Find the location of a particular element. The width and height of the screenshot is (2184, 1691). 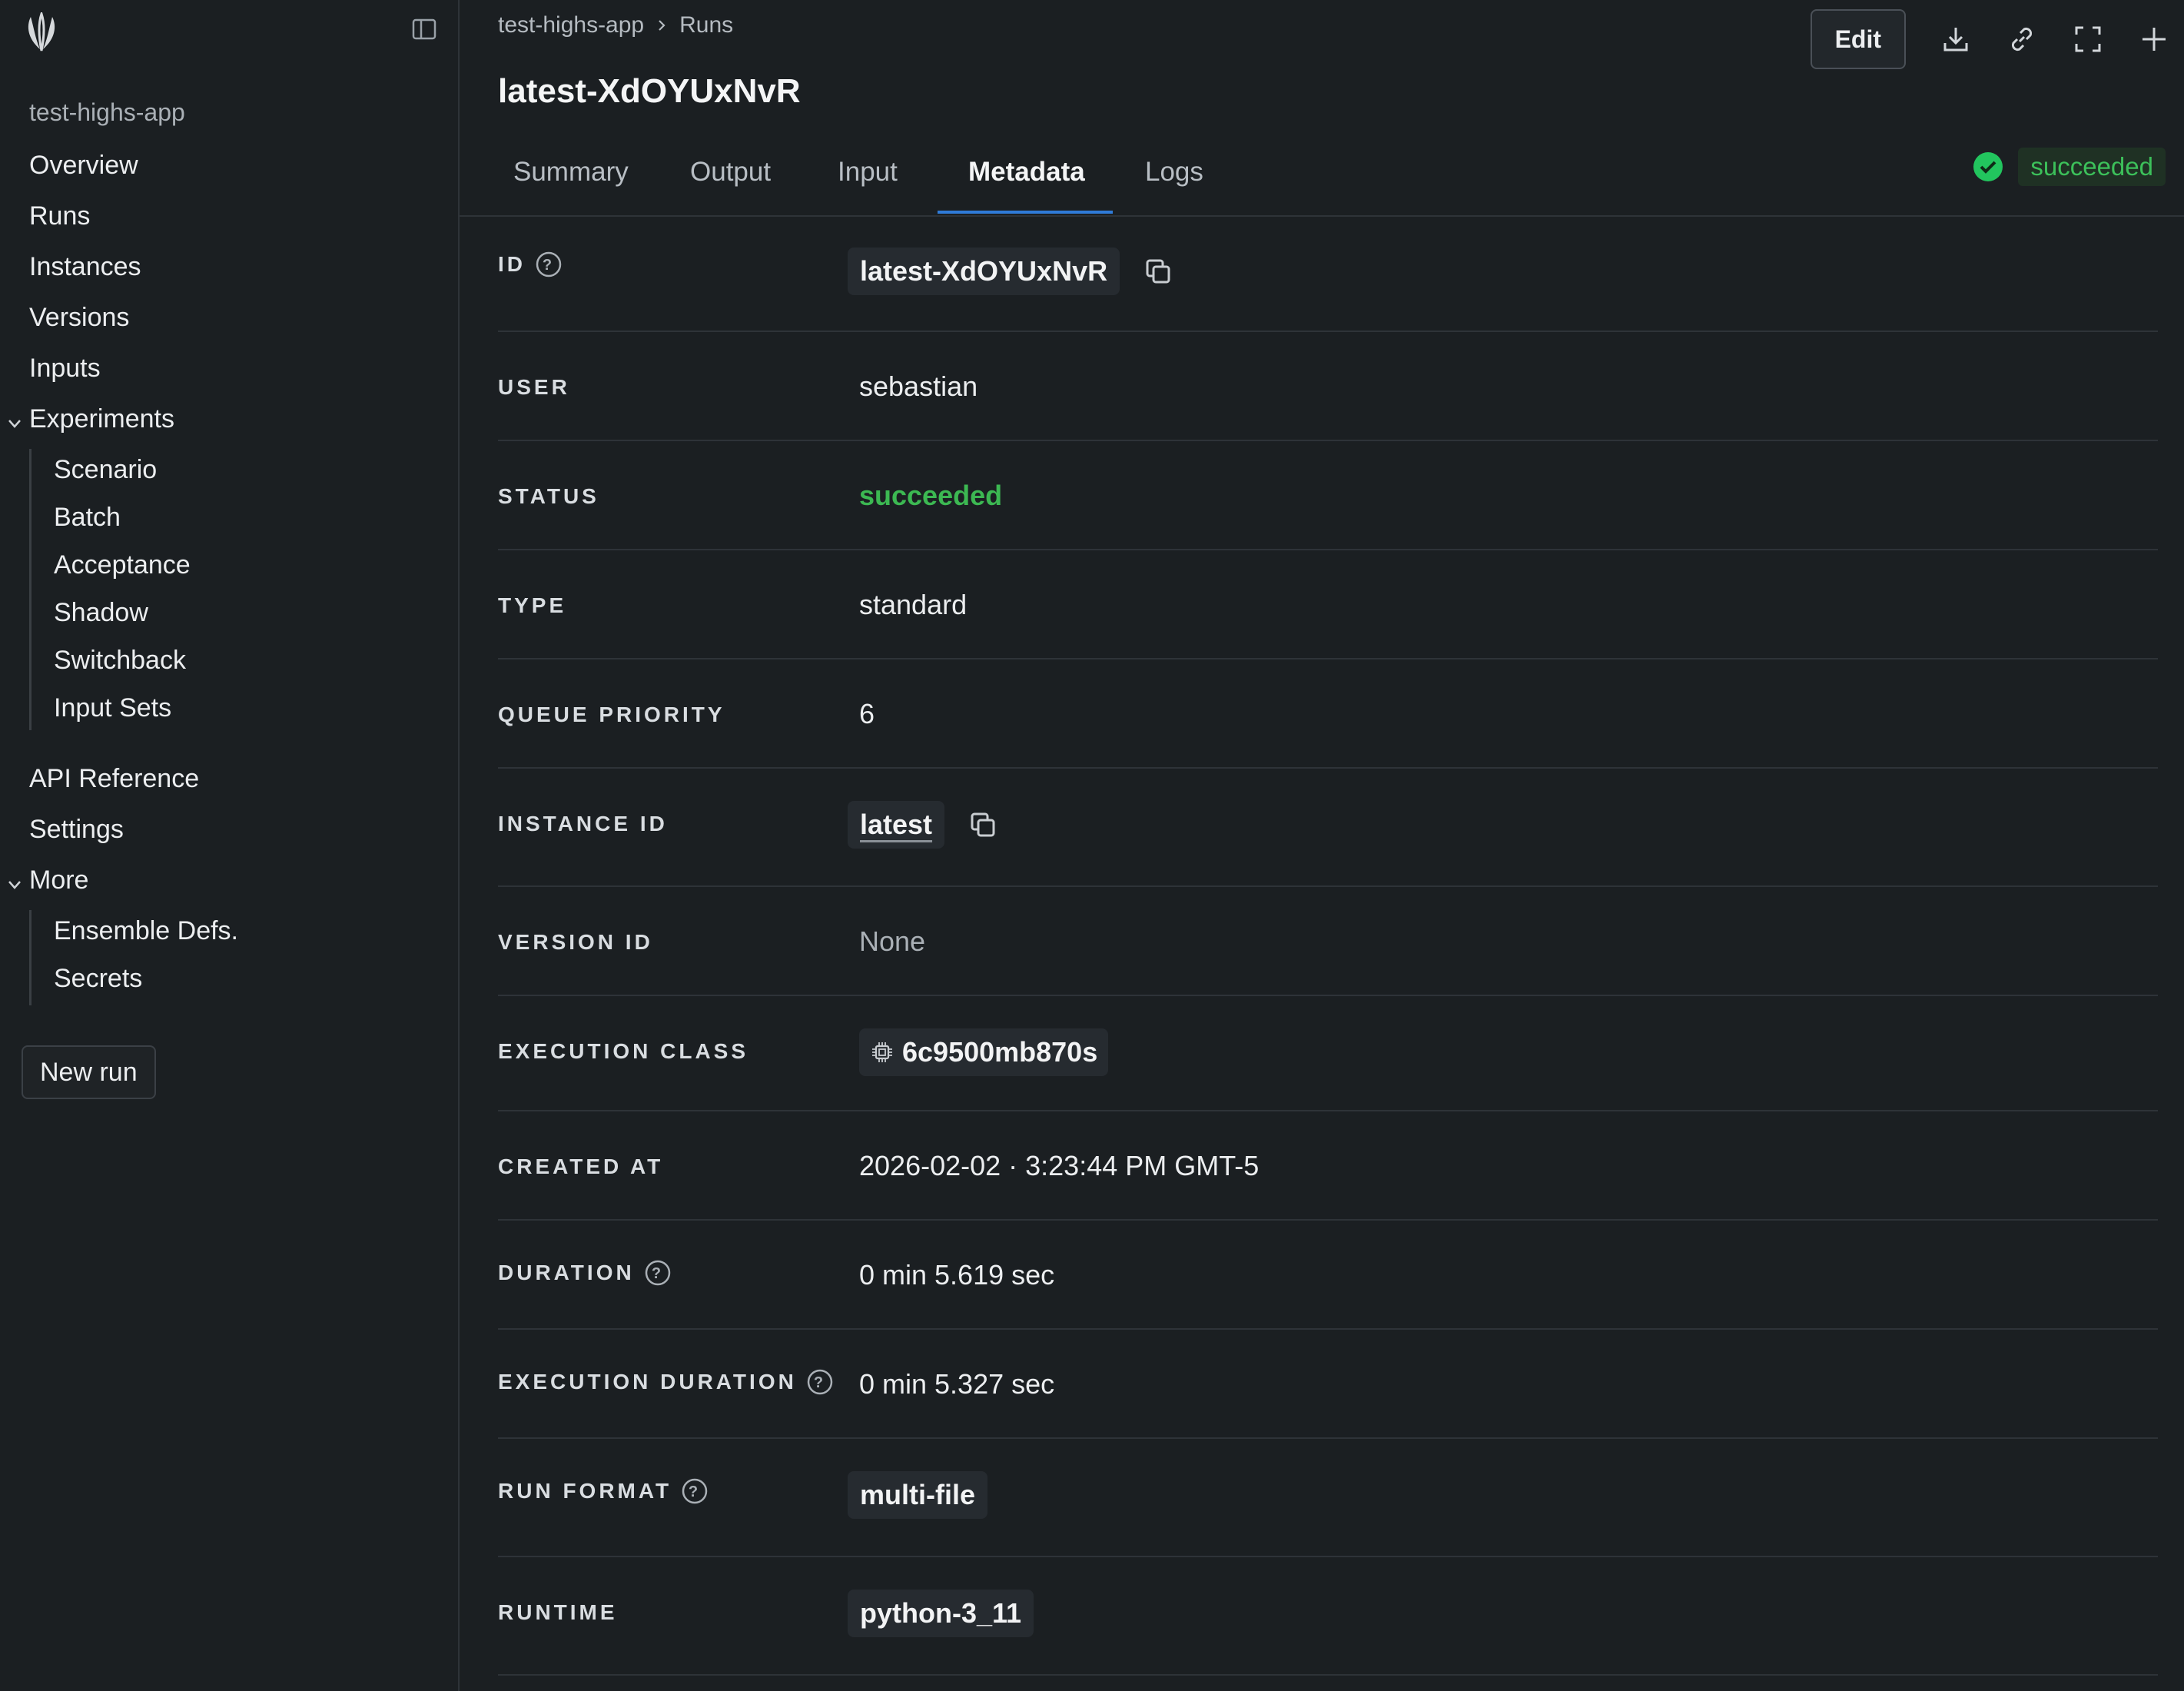

row-value-runtime: python-3_11 is located at coordinates (941, 1614).